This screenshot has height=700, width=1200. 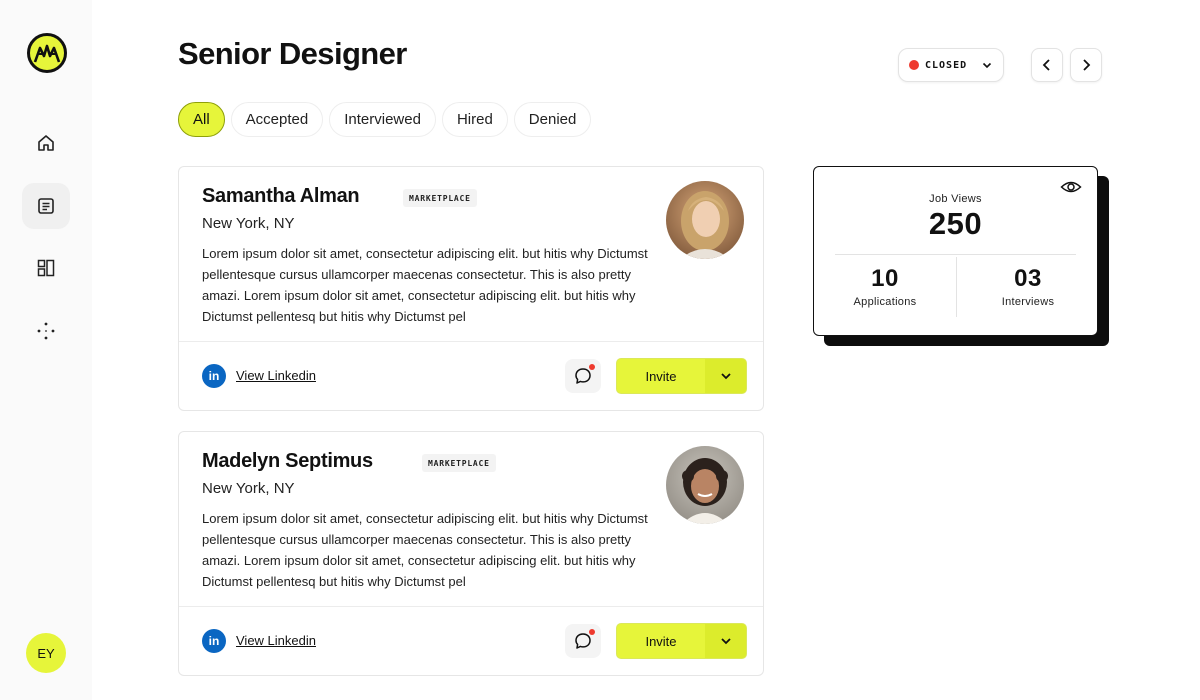 I want to click on sidebar-item-home, so click(x=46, y=143).